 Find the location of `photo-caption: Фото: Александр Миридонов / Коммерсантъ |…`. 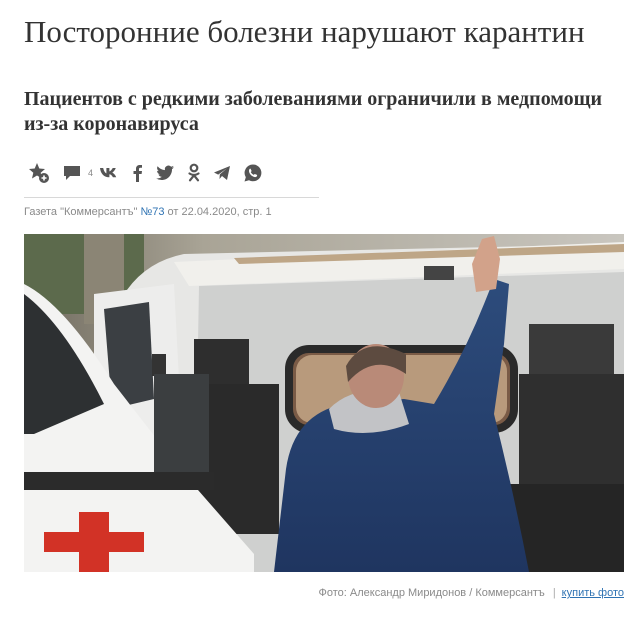

photo-caption: Фото: Александр Миридонов / Коммерсантъ |… is located at coordinates (471, 593).